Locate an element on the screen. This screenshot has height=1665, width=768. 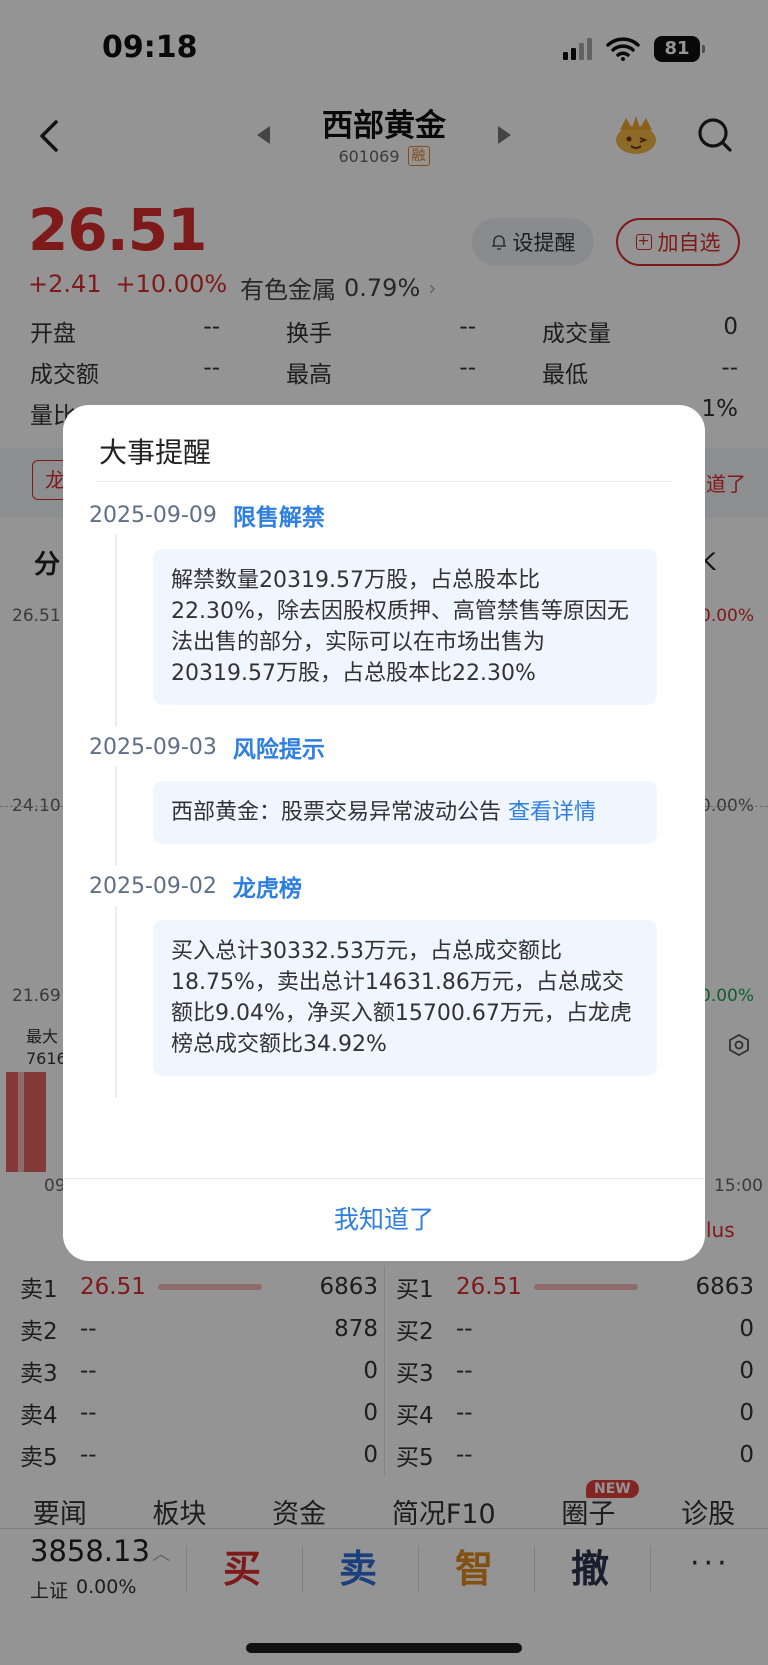
event-text: 西部黄金：股票交易异常波动公告 is located at coordinates (336, 812).